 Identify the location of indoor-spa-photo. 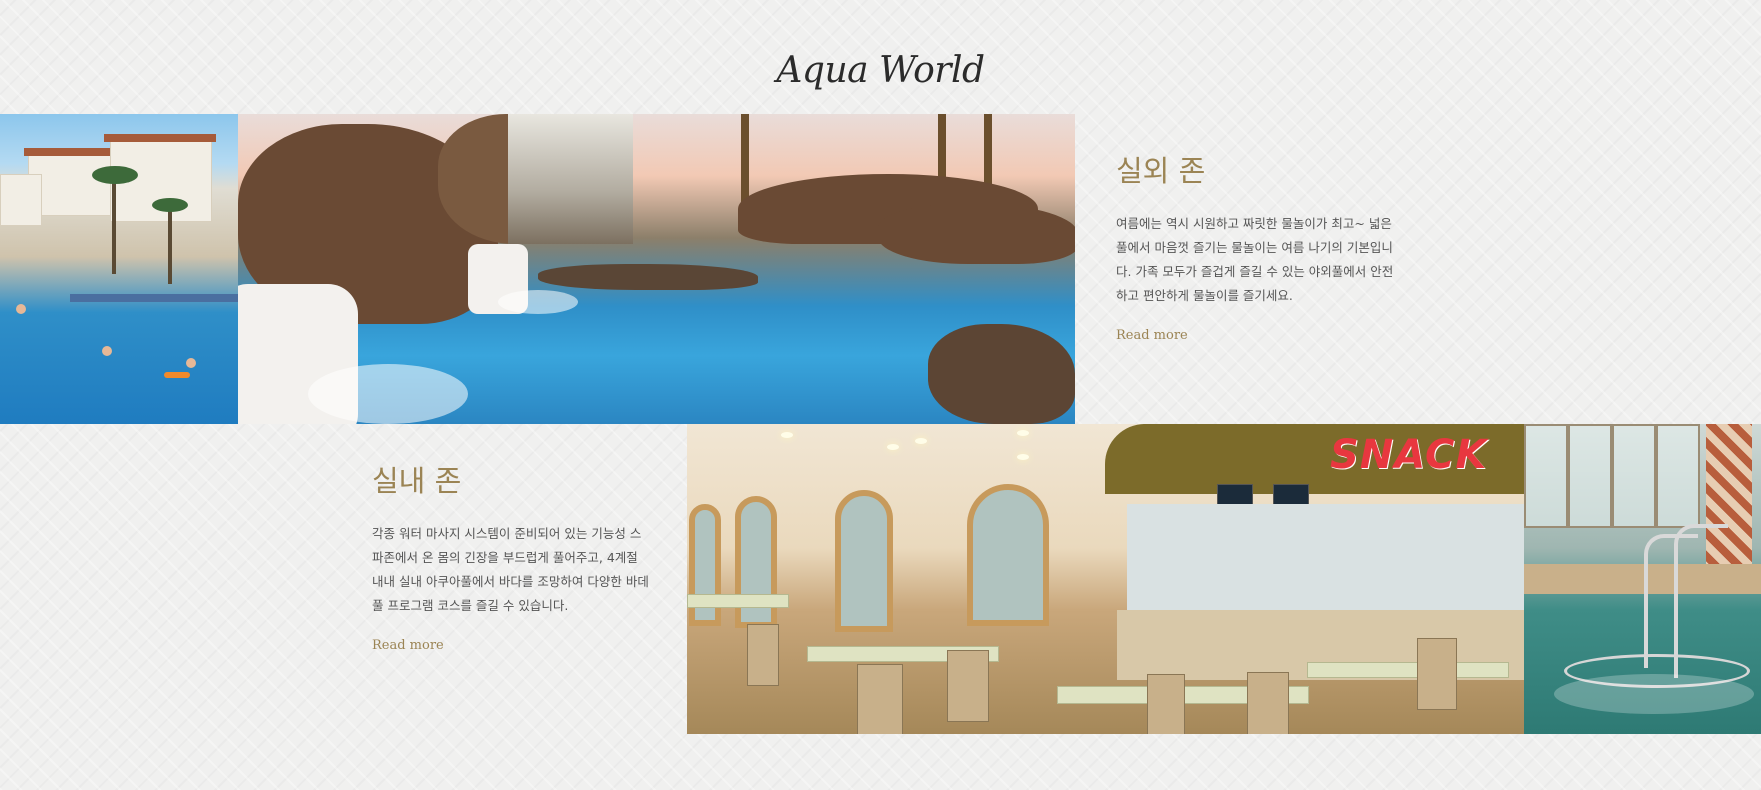
(1642, 579).